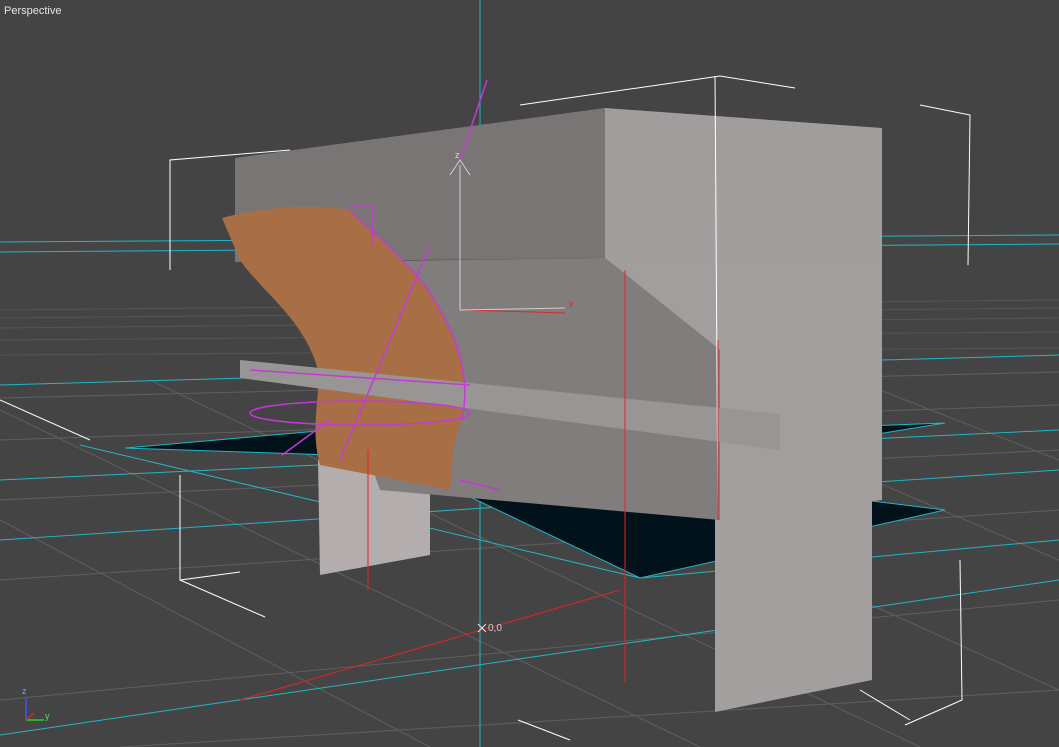 The width and height of the screenshot is (1059, 747). What do you see at coordinates (495, 628) in the screenshot?
I see `origin-label: 0,0` at bounding box center [495, 628].